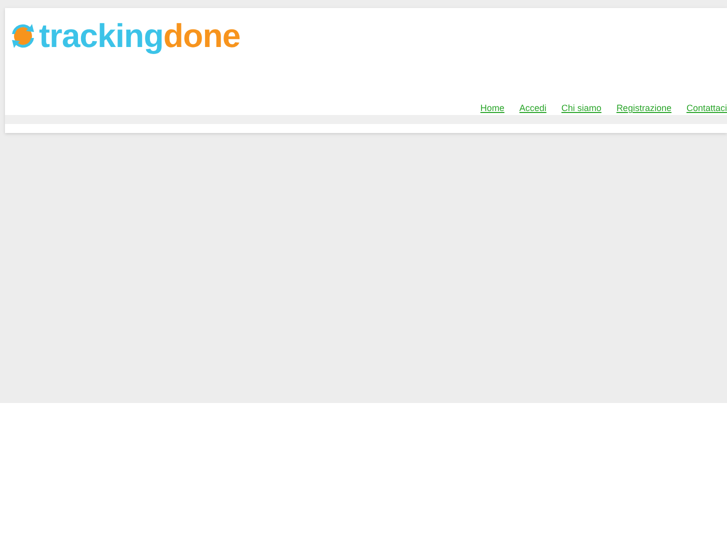 The image size is (727, 545). What do you see at coordinates (644, 108) in the screenshot?
I see `nav-link: Registrazione` at bounding box center [644, 108].